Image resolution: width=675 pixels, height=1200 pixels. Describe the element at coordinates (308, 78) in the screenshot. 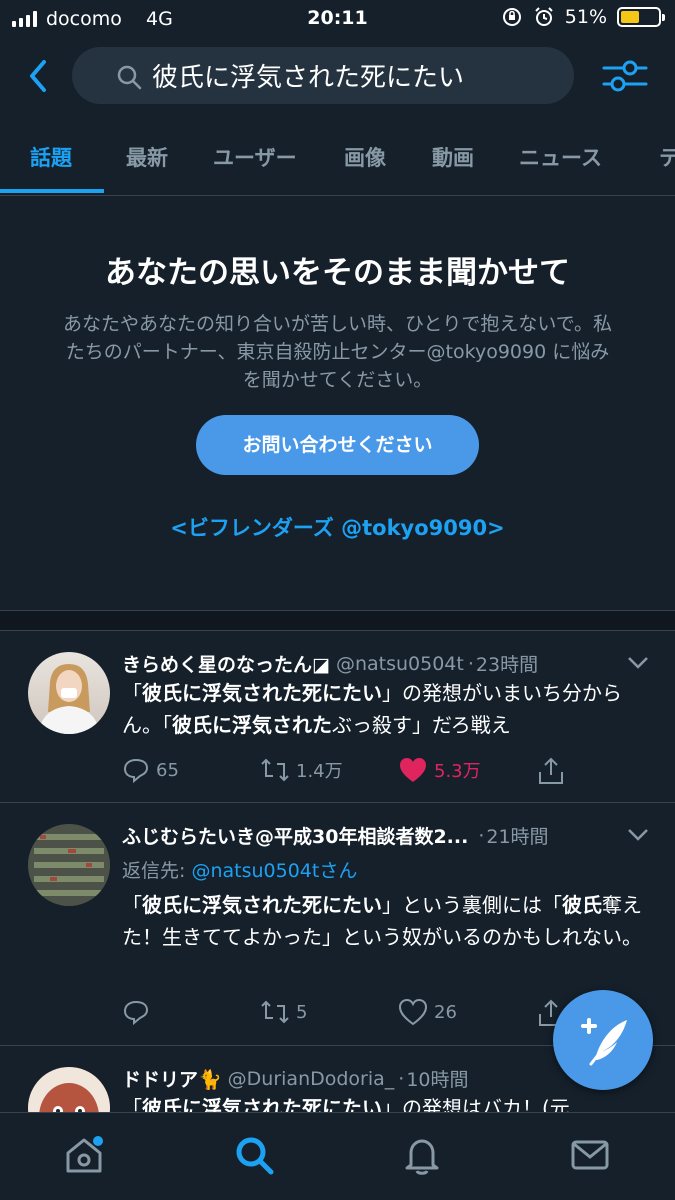

I see `search-query: 彼氏に浮気された死にたい` at that location.